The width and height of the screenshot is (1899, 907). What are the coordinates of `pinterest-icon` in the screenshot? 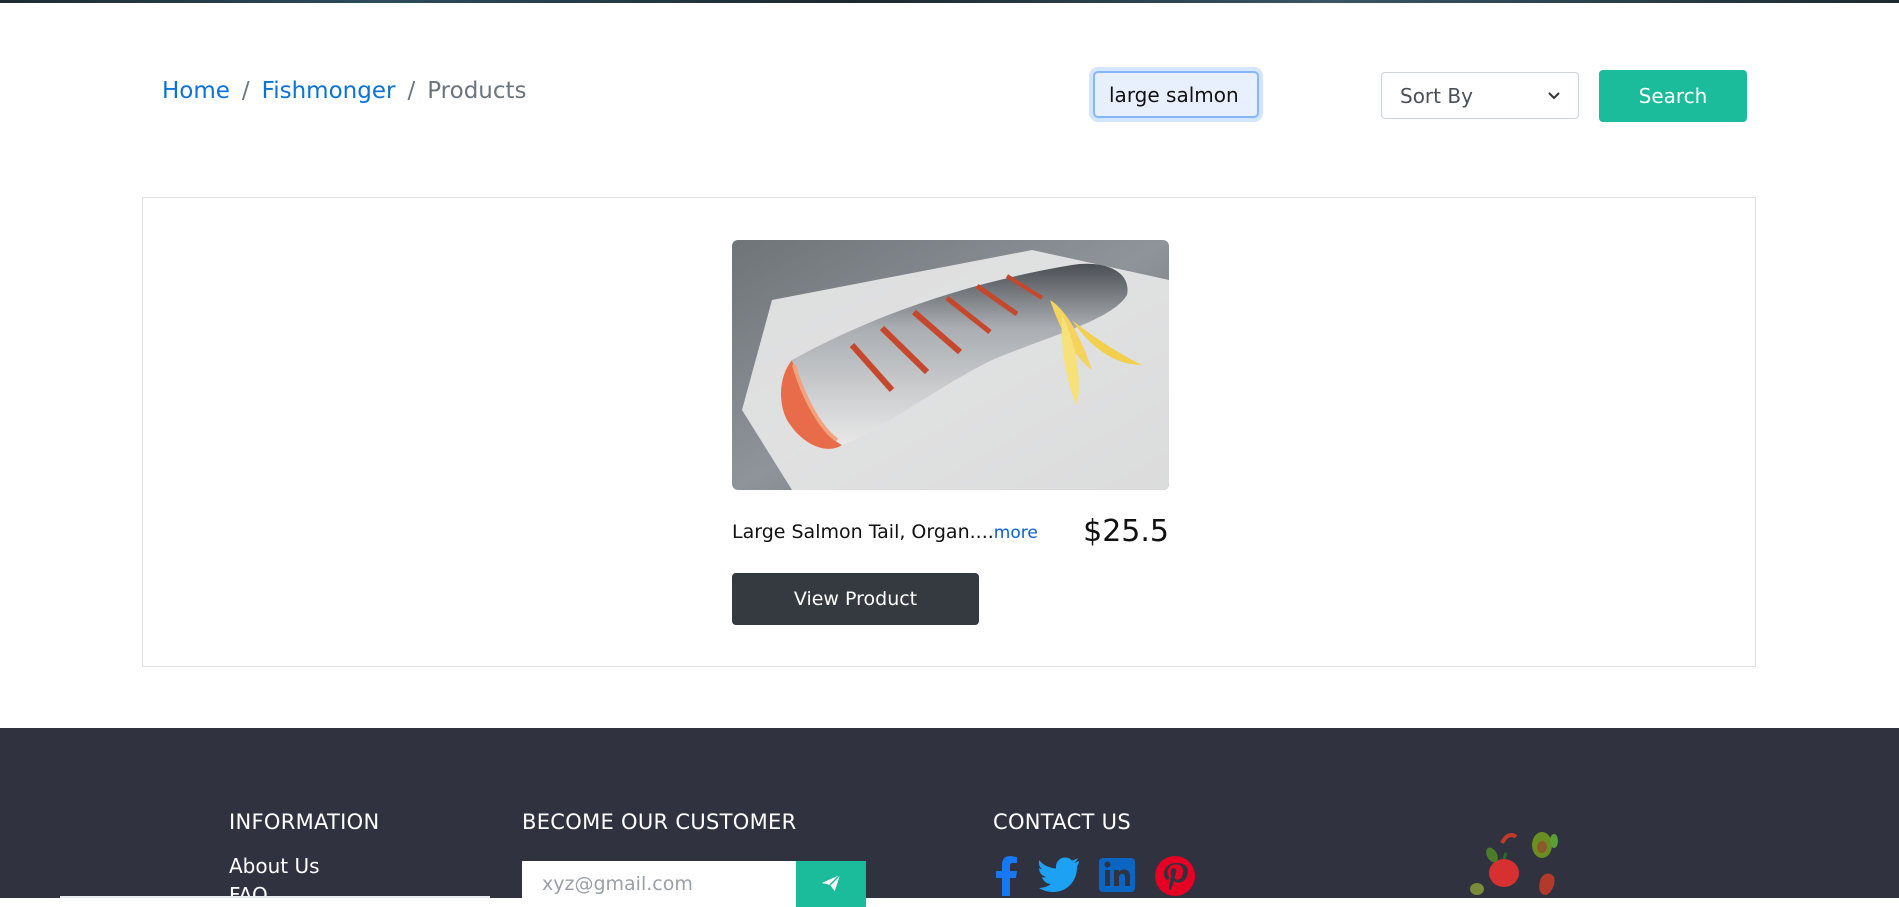 It's located at (1175, 878).